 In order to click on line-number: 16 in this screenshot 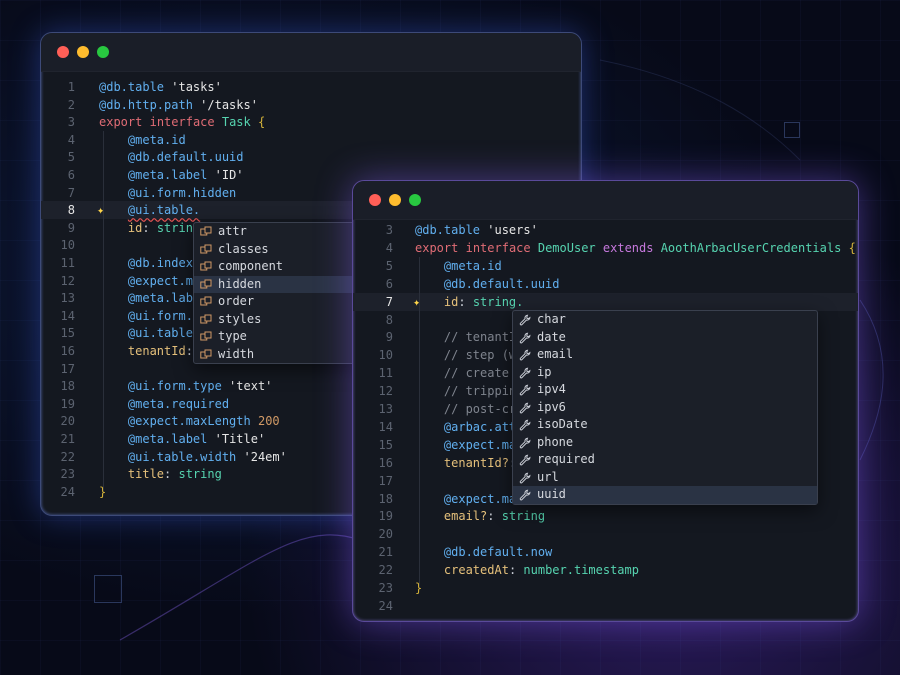, I will do `click(67, 351)`.